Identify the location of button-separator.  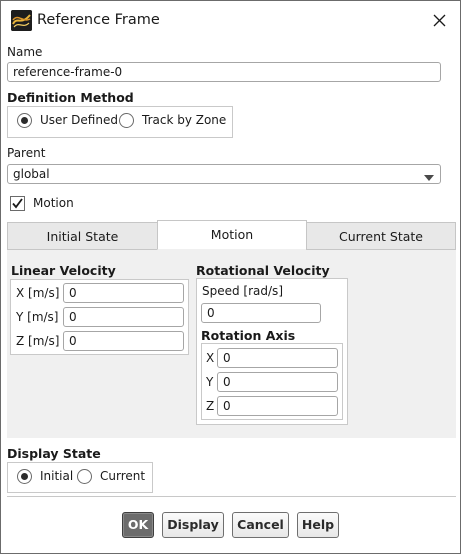
(231, 496).